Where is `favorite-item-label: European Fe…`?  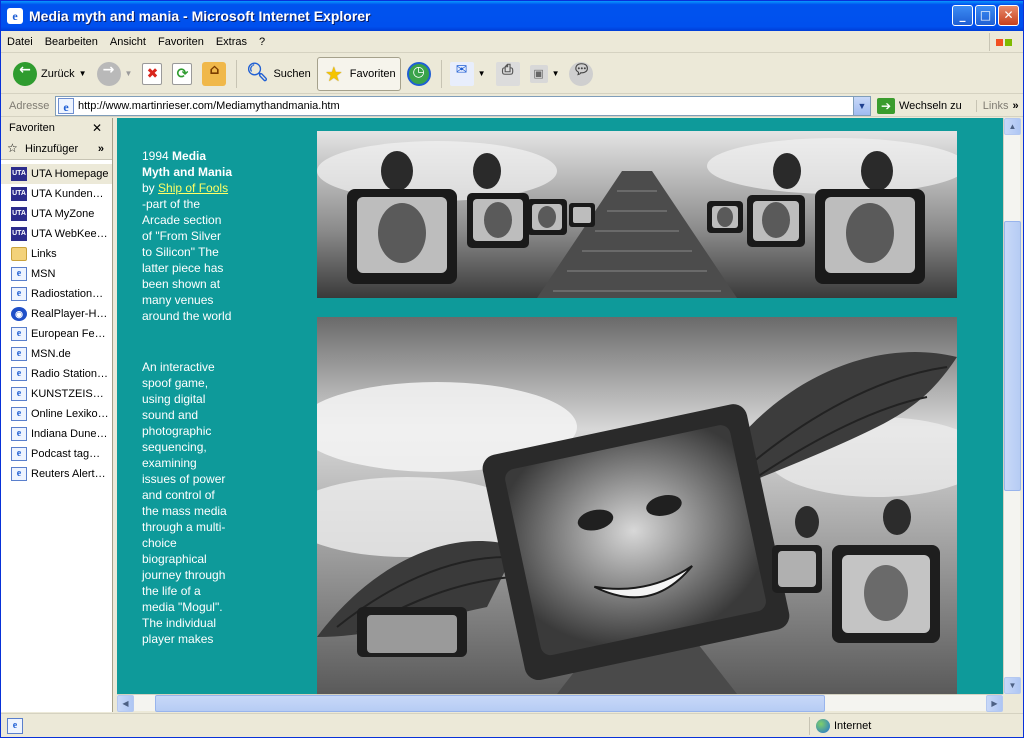
favorite-item-label: European Fe… is located at coordinates (68, 334).